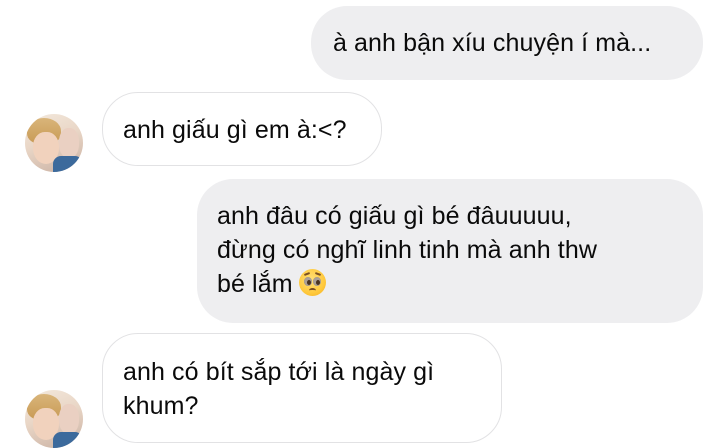 Image resolution: width=720 pixels, height=448 pixels. What do you see at coordinates (449, 284) in the screenshot?
I see `message-text-line-last: bé lắm` at bounding box center [449, 284].